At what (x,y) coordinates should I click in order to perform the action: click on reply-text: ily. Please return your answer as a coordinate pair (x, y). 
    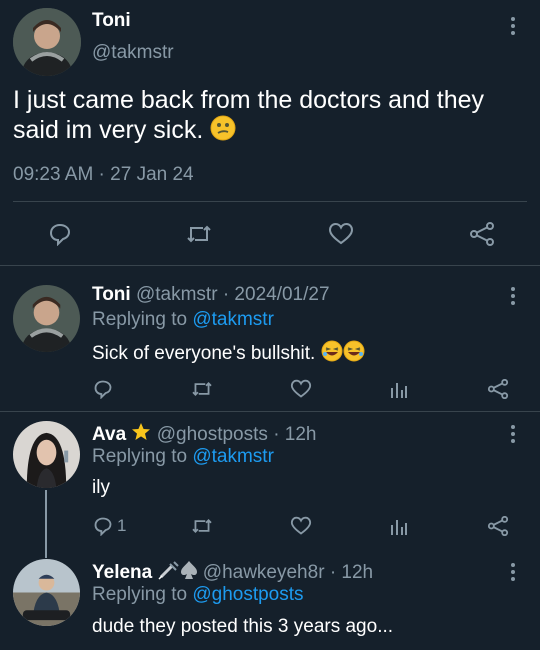
    Looking at the image, I should click on (101, 487).